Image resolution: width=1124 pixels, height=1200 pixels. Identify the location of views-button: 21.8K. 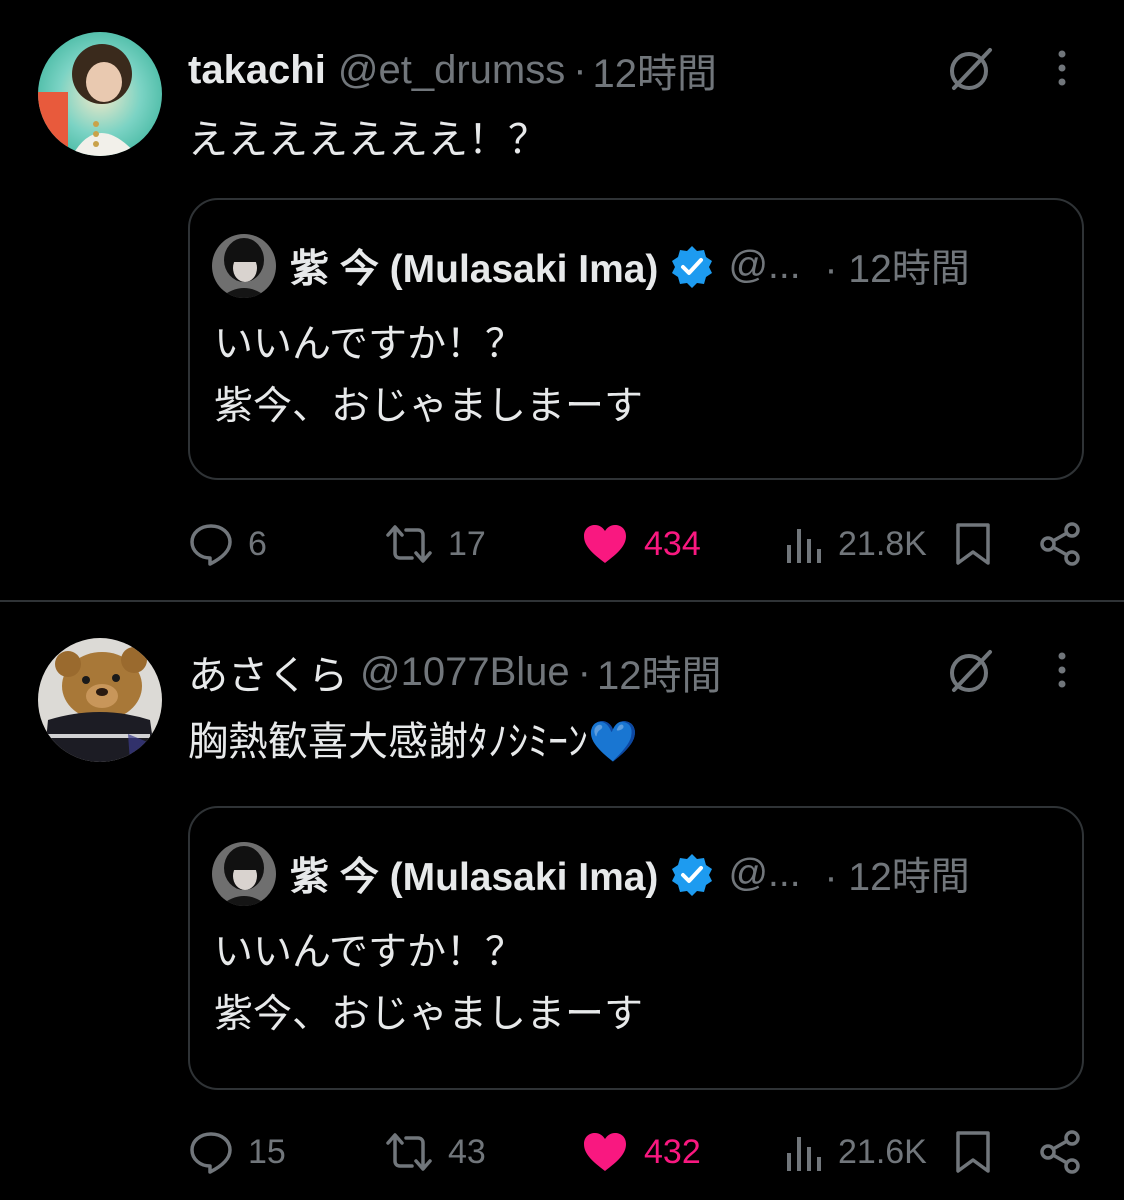
(855, 544).